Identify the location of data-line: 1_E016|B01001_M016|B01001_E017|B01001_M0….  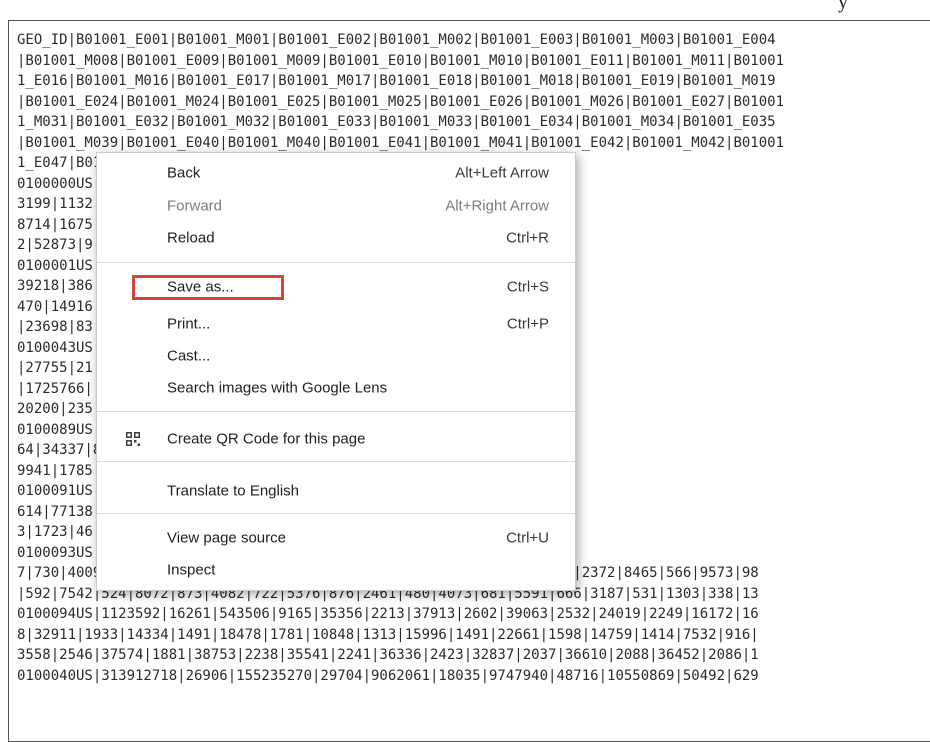
(396, 81).